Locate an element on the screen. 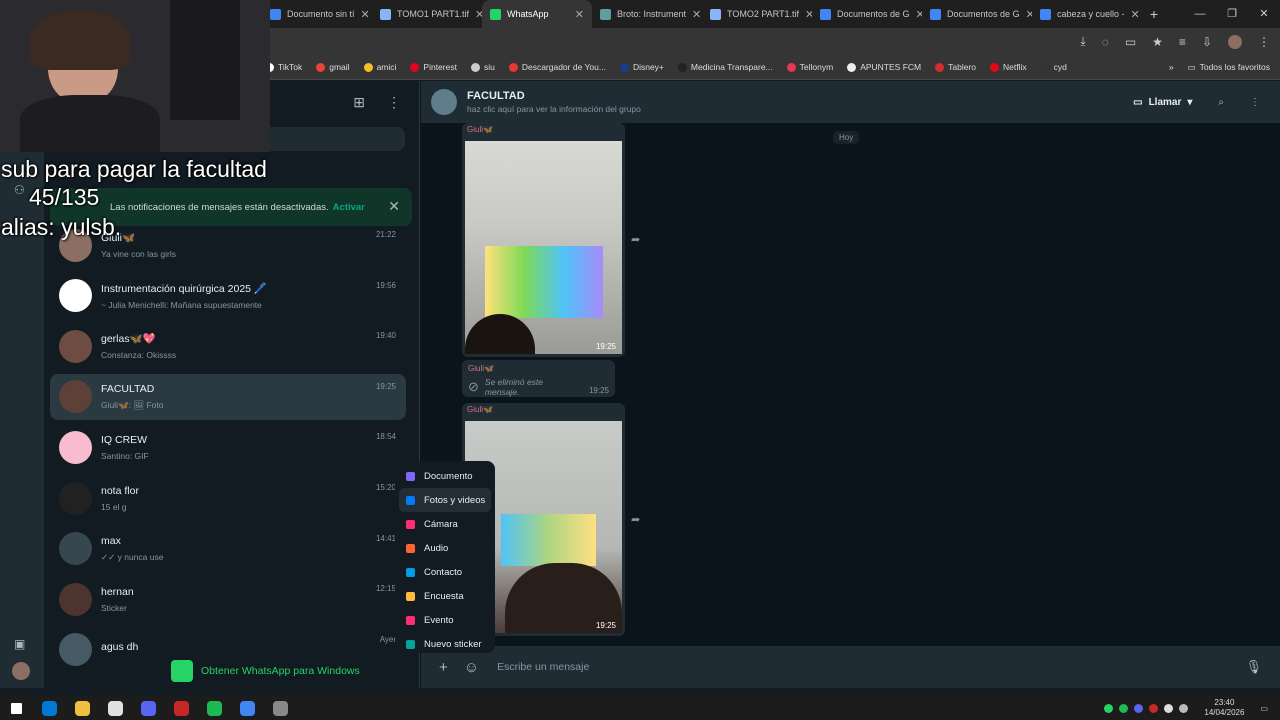 This screenshot has height=720, width=1280. bookmark-item: Tablero is located at coordinates (955, 67).